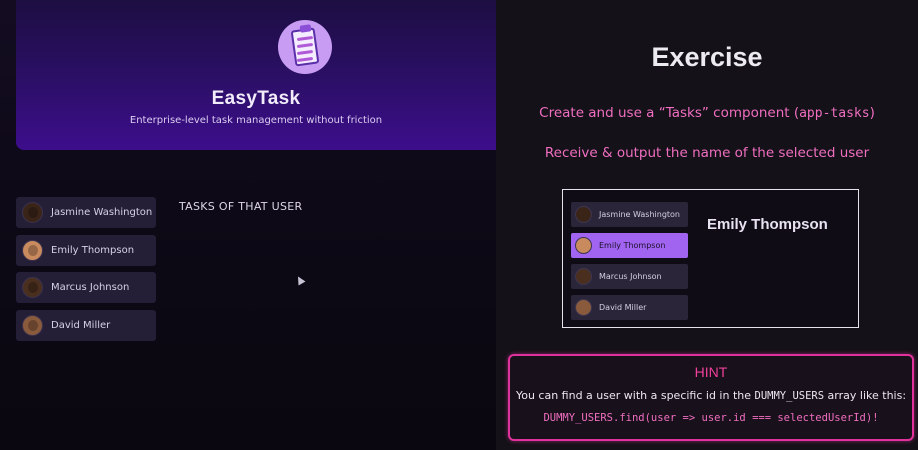  Describe the element at coordinates (93, 250) in the screenshot. I see `user-name: Emily Thompson` at that location.